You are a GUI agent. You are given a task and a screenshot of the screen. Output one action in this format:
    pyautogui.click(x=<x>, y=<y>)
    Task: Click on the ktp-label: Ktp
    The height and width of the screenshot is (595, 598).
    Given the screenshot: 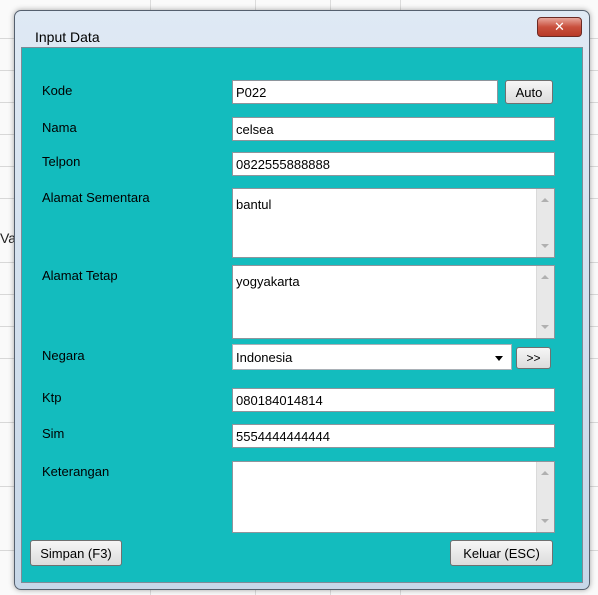 What is the action you would take?
    pyautogui.click(x=52, y=397)
    